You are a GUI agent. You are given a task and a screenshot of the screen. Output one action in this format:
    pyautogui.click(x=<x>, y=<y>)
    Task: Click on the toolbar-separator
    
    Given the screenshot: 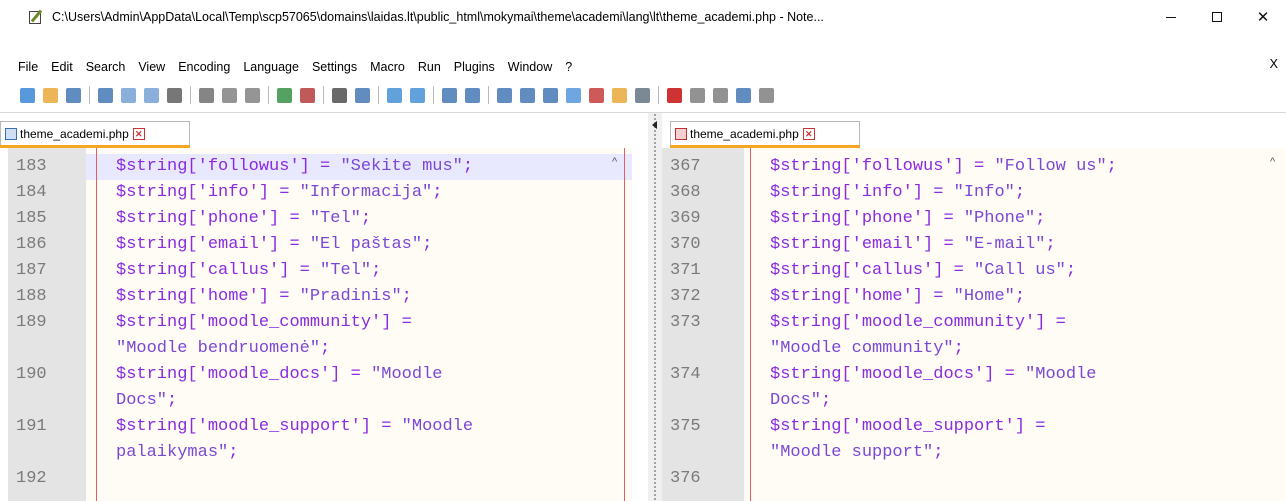 What is the action you would take?
    pyautogui.click(x=433, y=95)
    